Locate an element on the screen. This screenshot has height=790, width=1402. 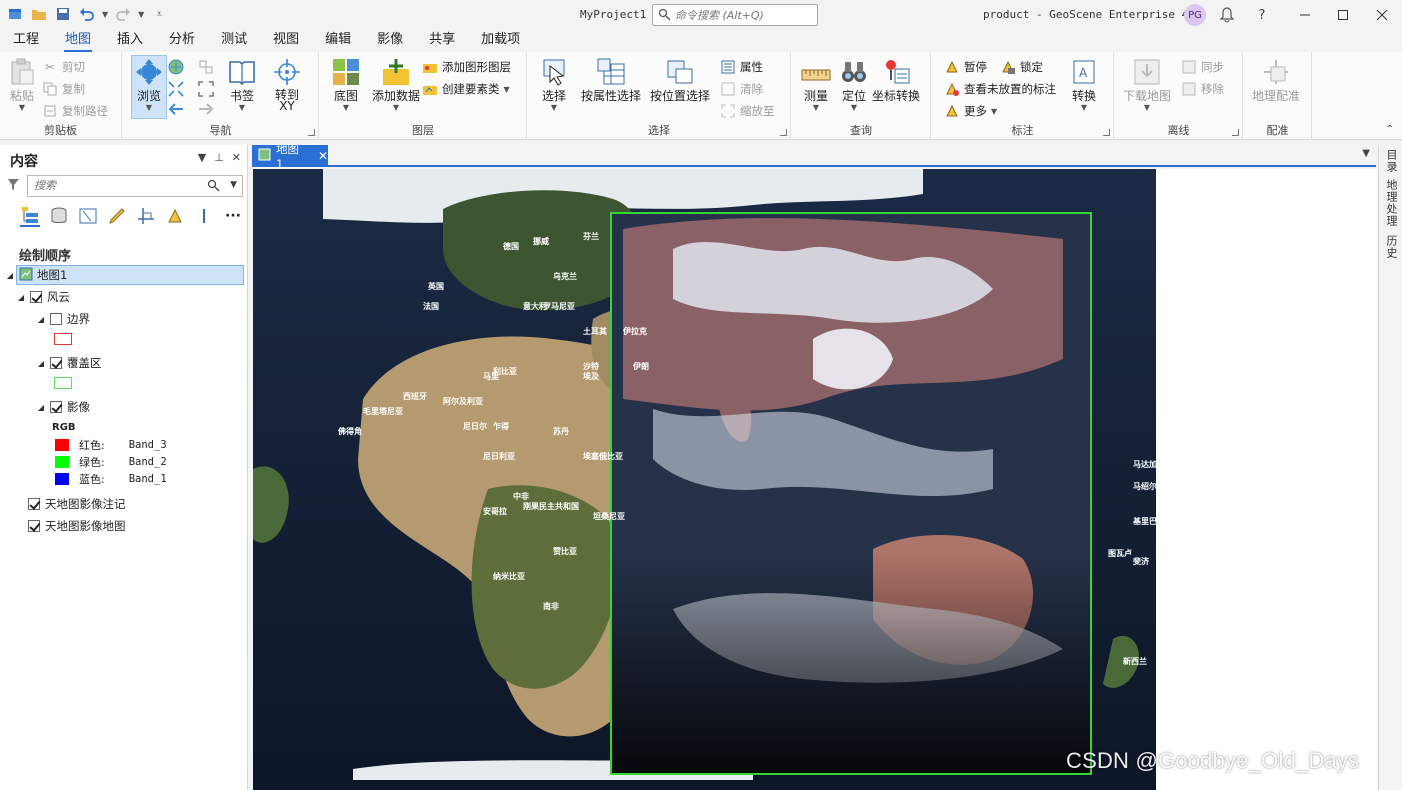
sync-button: 同步 is located at coordinates (1202, 67).